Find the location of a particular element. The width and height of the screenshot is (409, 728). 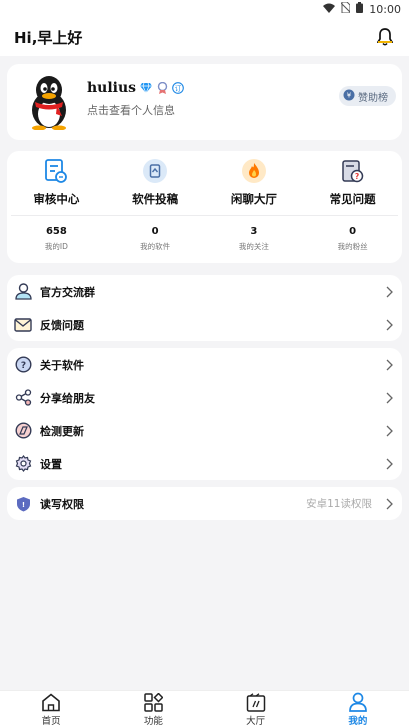

avatar is located at coordinates (49, 102).